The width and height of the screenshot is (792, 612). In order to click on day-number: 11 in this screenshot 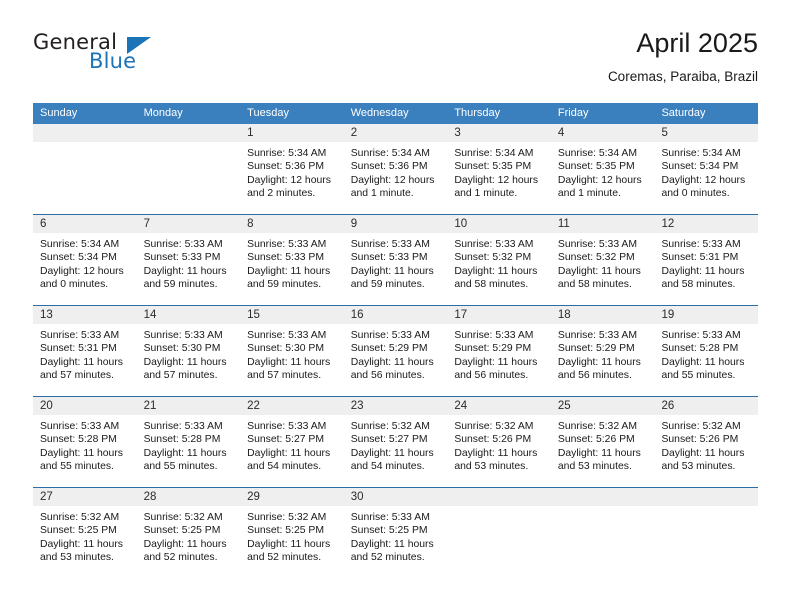, I will do `click(602, 224)`.